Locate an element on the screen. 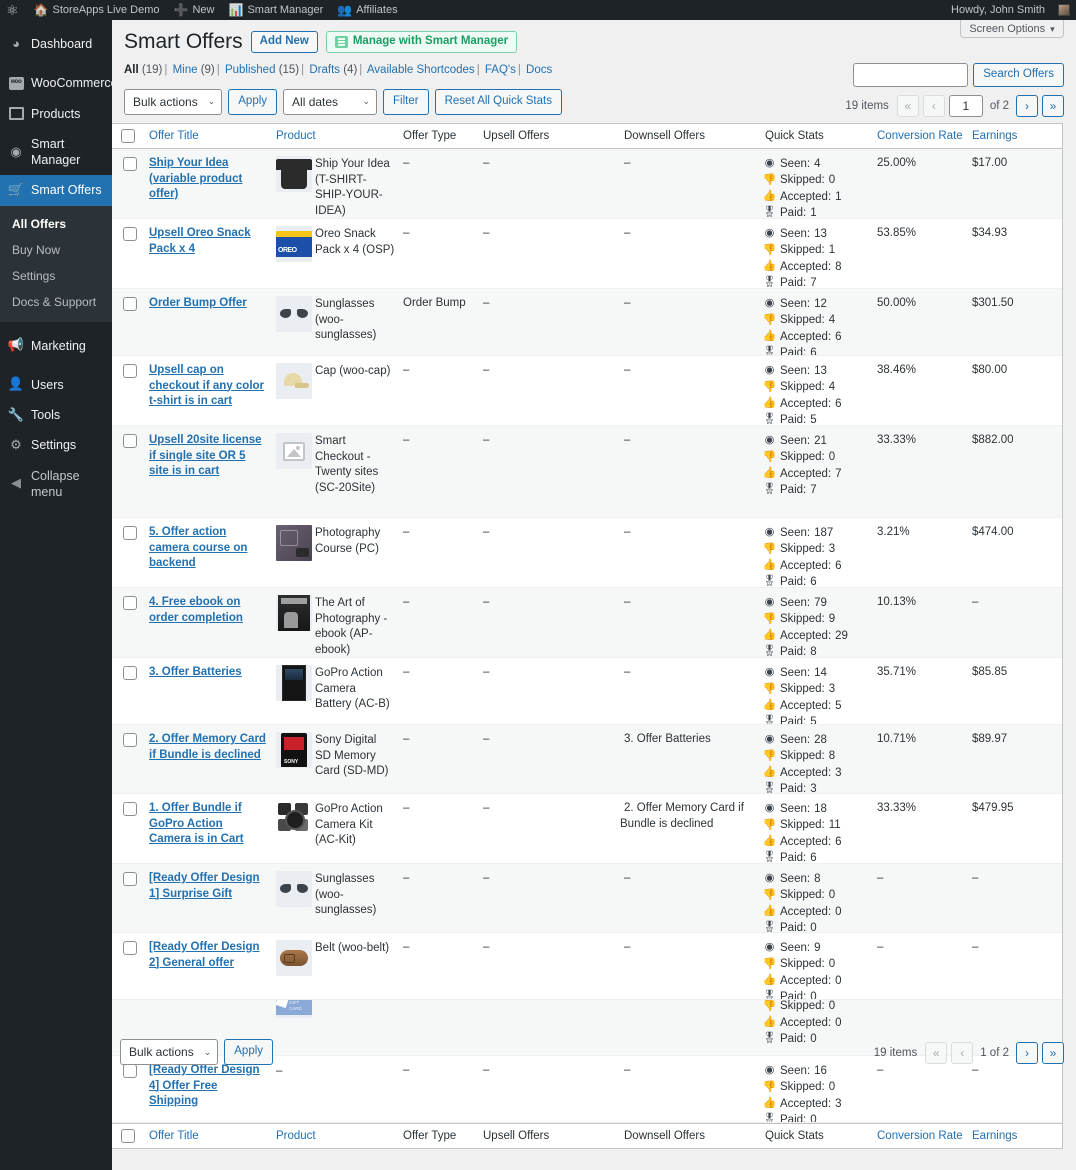  sidebar-item-settings: ⚙ Settings is located at coordinates (56, 445).